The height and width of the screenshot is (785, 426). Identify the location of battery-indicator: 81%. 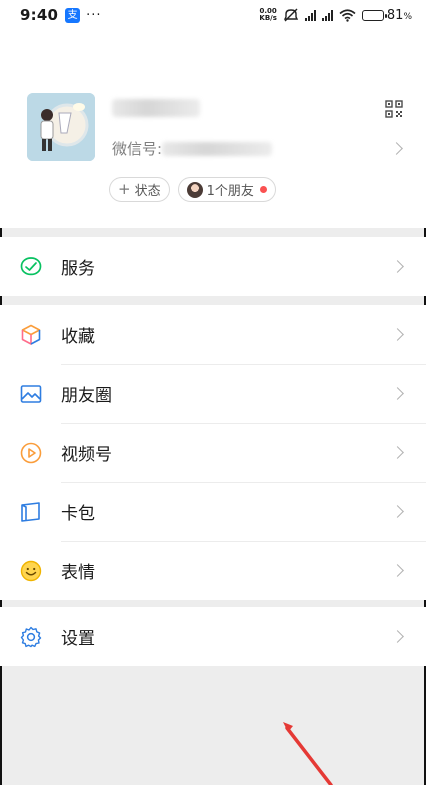
(386, 15).